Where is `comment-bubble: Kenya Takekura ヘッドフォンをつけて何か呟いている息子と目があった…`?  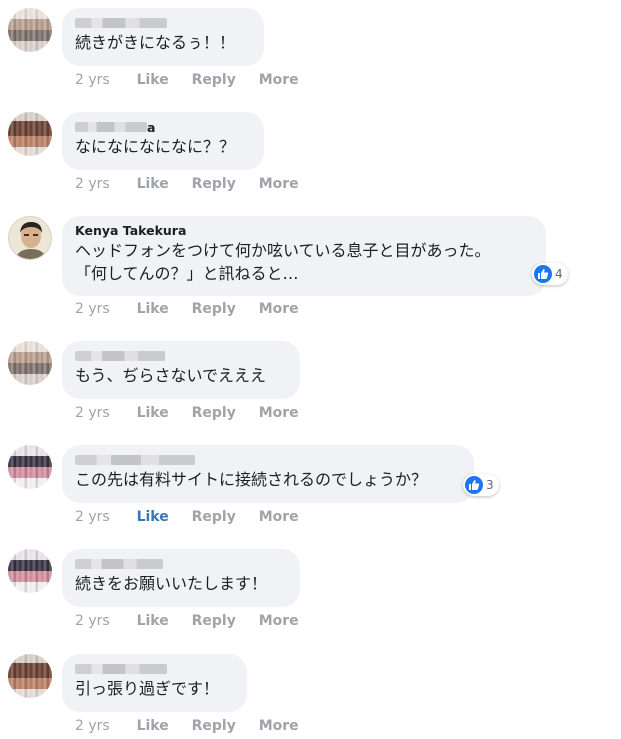
comment-bubble: Kenya Takekura ヘッドフォンをつけて何か呟いている息子と目があった… is located at coordinates (304, 256).